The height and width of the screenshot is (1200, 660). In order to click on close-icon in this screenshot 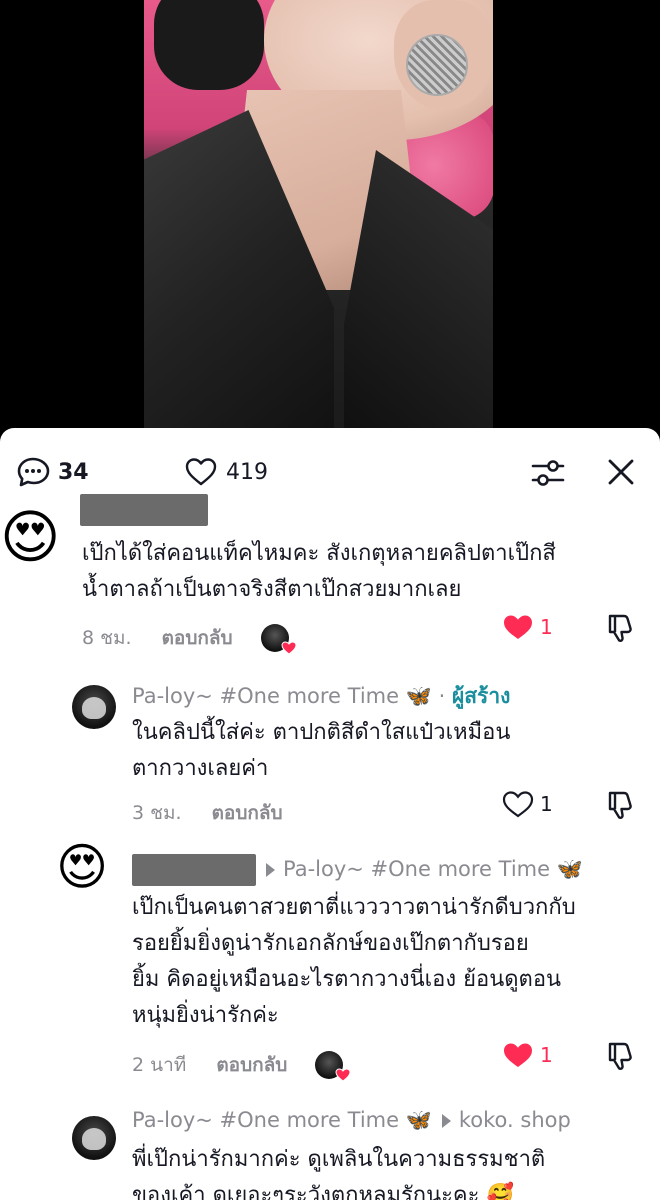, I will do `click(621, 472)`.